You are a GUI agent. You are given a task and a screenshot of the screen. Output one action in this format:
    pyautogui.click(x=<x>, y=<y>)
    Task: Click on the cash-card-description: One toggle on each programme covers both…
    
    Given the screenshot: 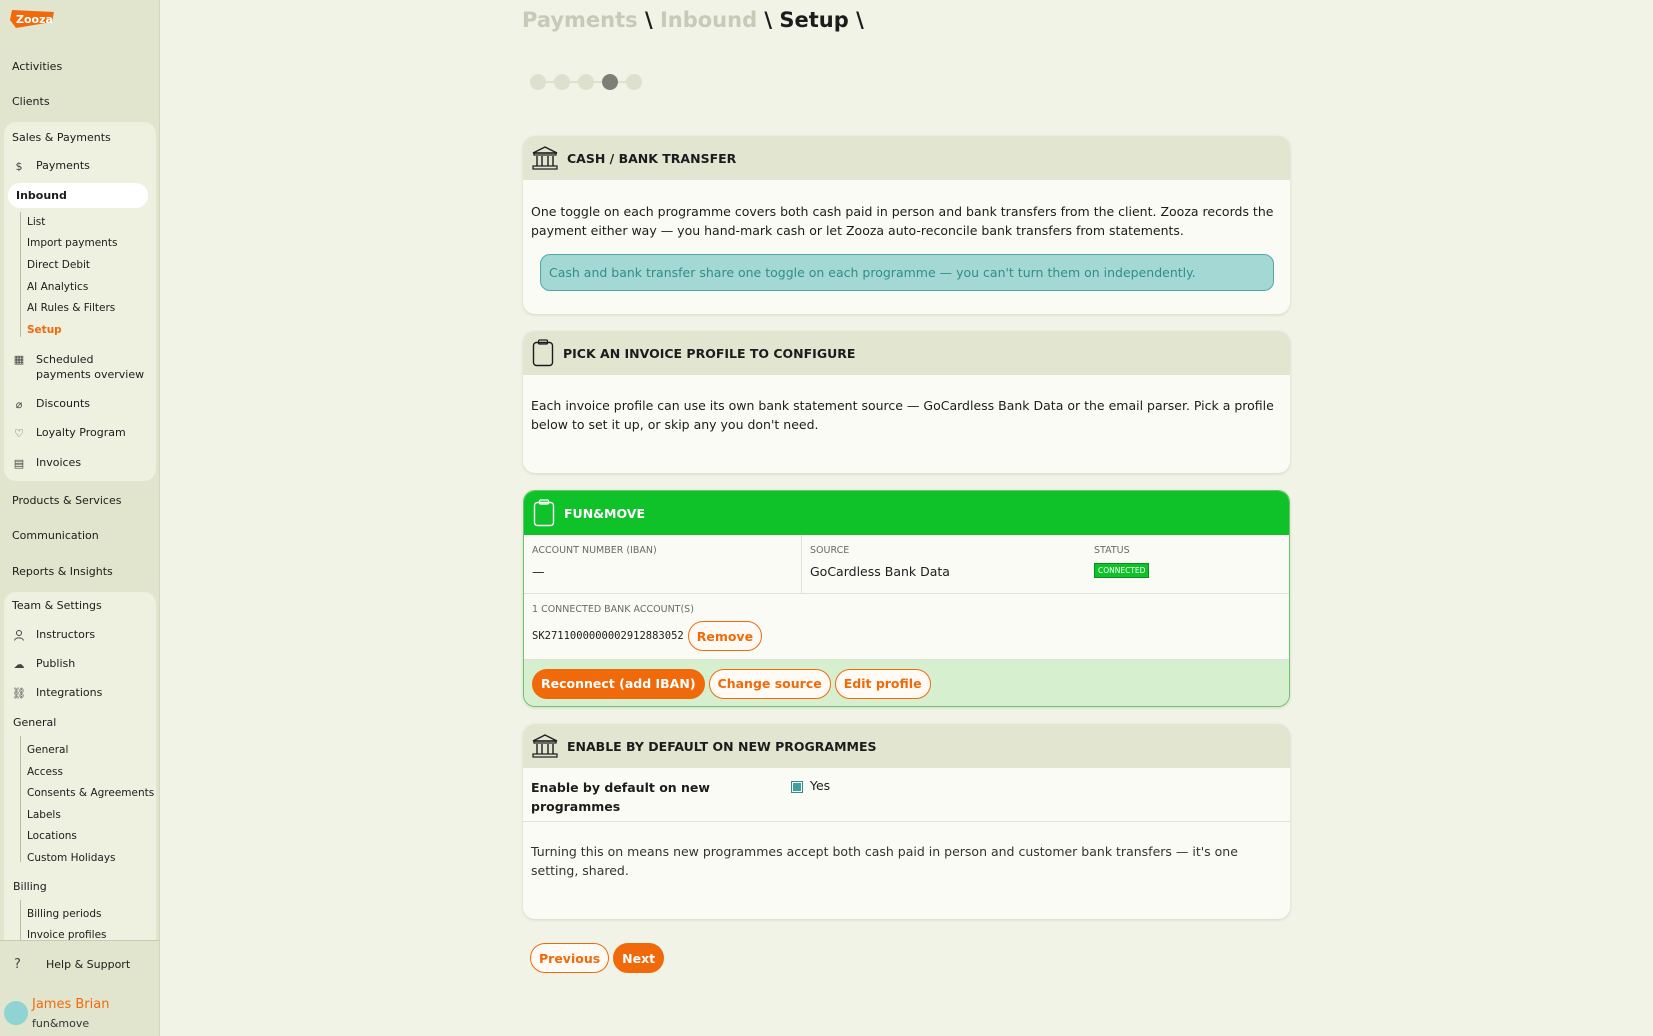 What is the action you would take?
    pyautogui.click(x=902, y=221)
    